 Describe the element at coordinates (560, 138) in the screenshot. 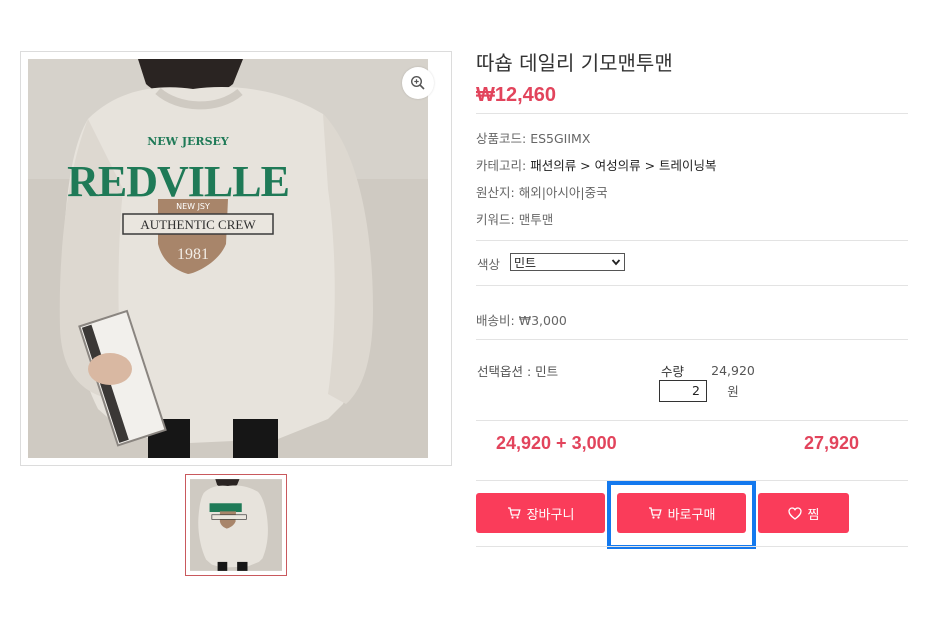

I see `product-code-value: ES5GIIMX` at that location.